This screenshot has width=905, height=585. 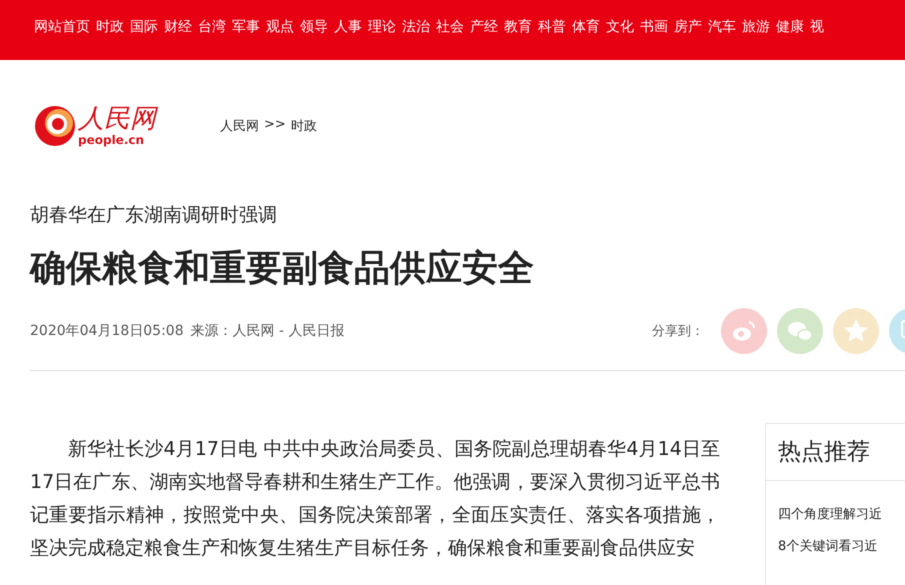 What do you see at coordinates (817, 30) in the screenshot?
I see `nav-link: 视` at bounding box center [817, 30].